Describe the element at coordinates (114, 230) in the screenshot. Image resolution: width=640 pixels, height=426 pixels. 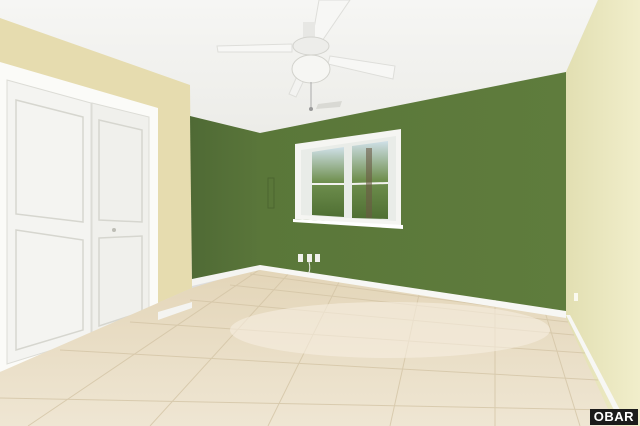
I see `closet-knob` at that location.